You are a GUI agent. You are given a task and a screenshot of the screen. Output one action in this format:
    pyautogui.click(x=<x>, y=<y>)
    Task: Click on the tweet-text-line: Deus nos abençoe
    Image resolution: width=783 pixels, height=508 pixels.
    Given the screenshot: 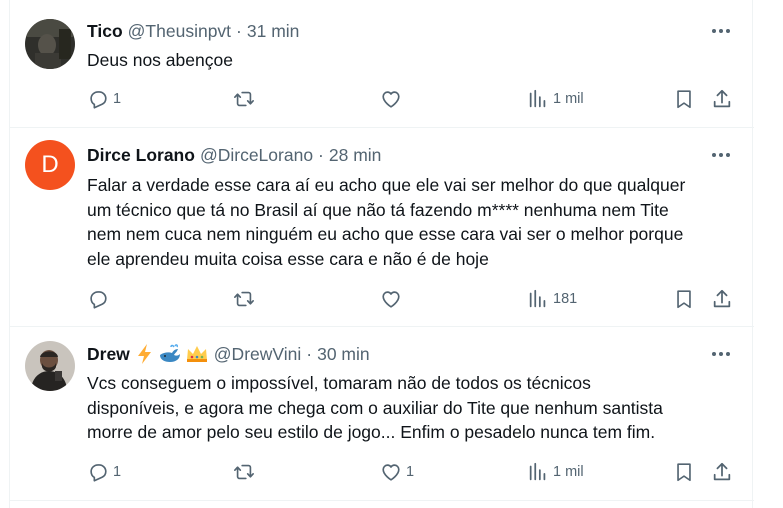 What is the action you would take?
    pyautogui.click(x=160, y=60)
    